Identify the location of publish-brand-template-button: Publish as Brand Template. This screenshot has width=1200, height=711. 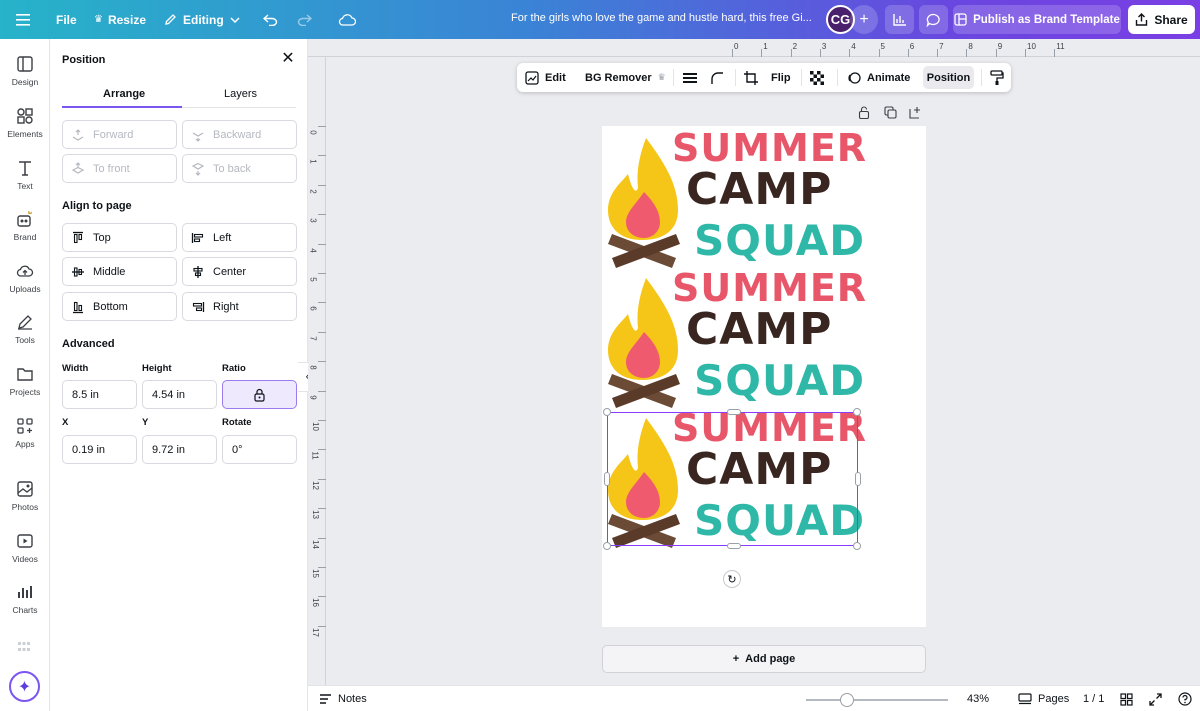
(1037, 19).